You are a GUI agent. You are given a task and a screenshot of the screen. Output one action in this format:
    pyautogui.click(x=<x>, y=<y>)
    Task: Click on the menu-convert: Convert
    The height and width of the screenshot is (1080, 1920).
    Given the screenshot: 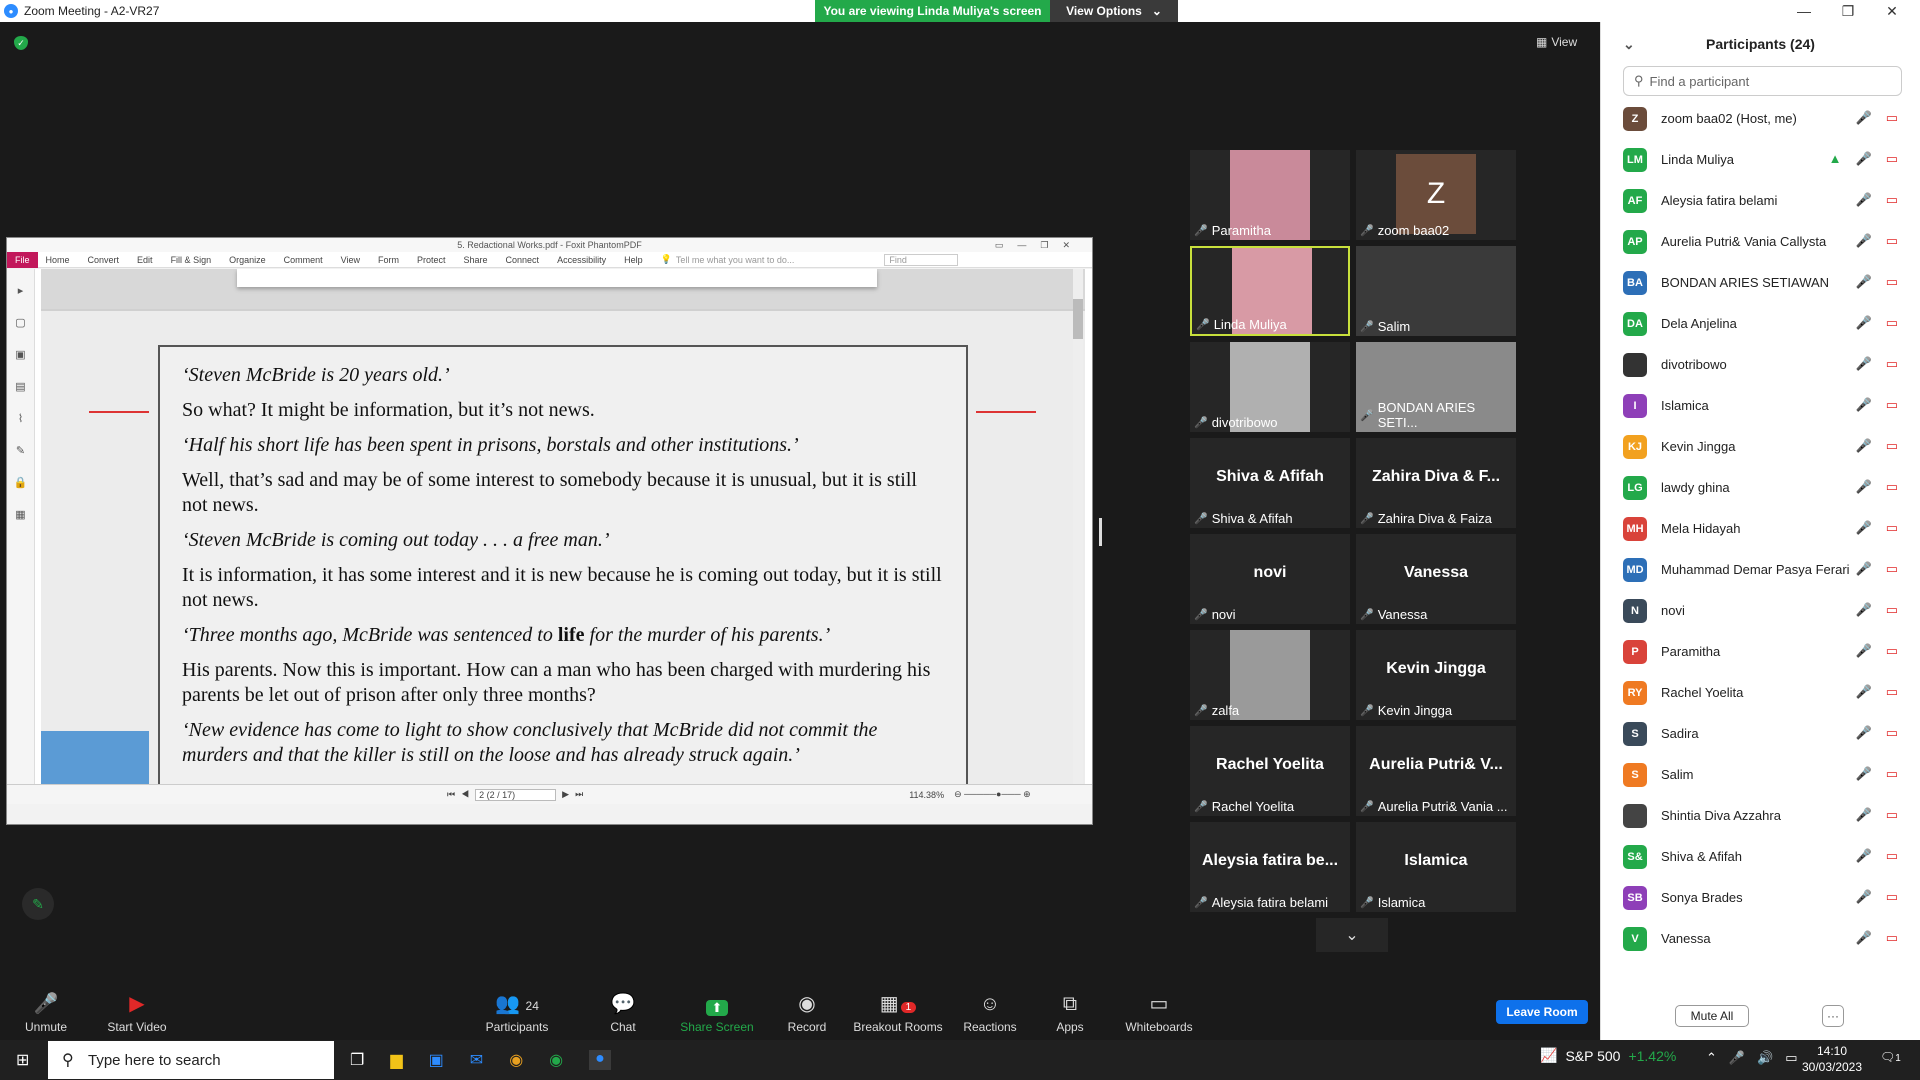 What is the action you would take?
    pyautogui.click(x=104, y=260)
    